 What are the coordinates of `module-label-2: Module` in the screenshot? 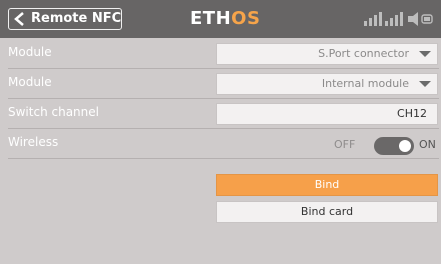 It's located at (30, 82).